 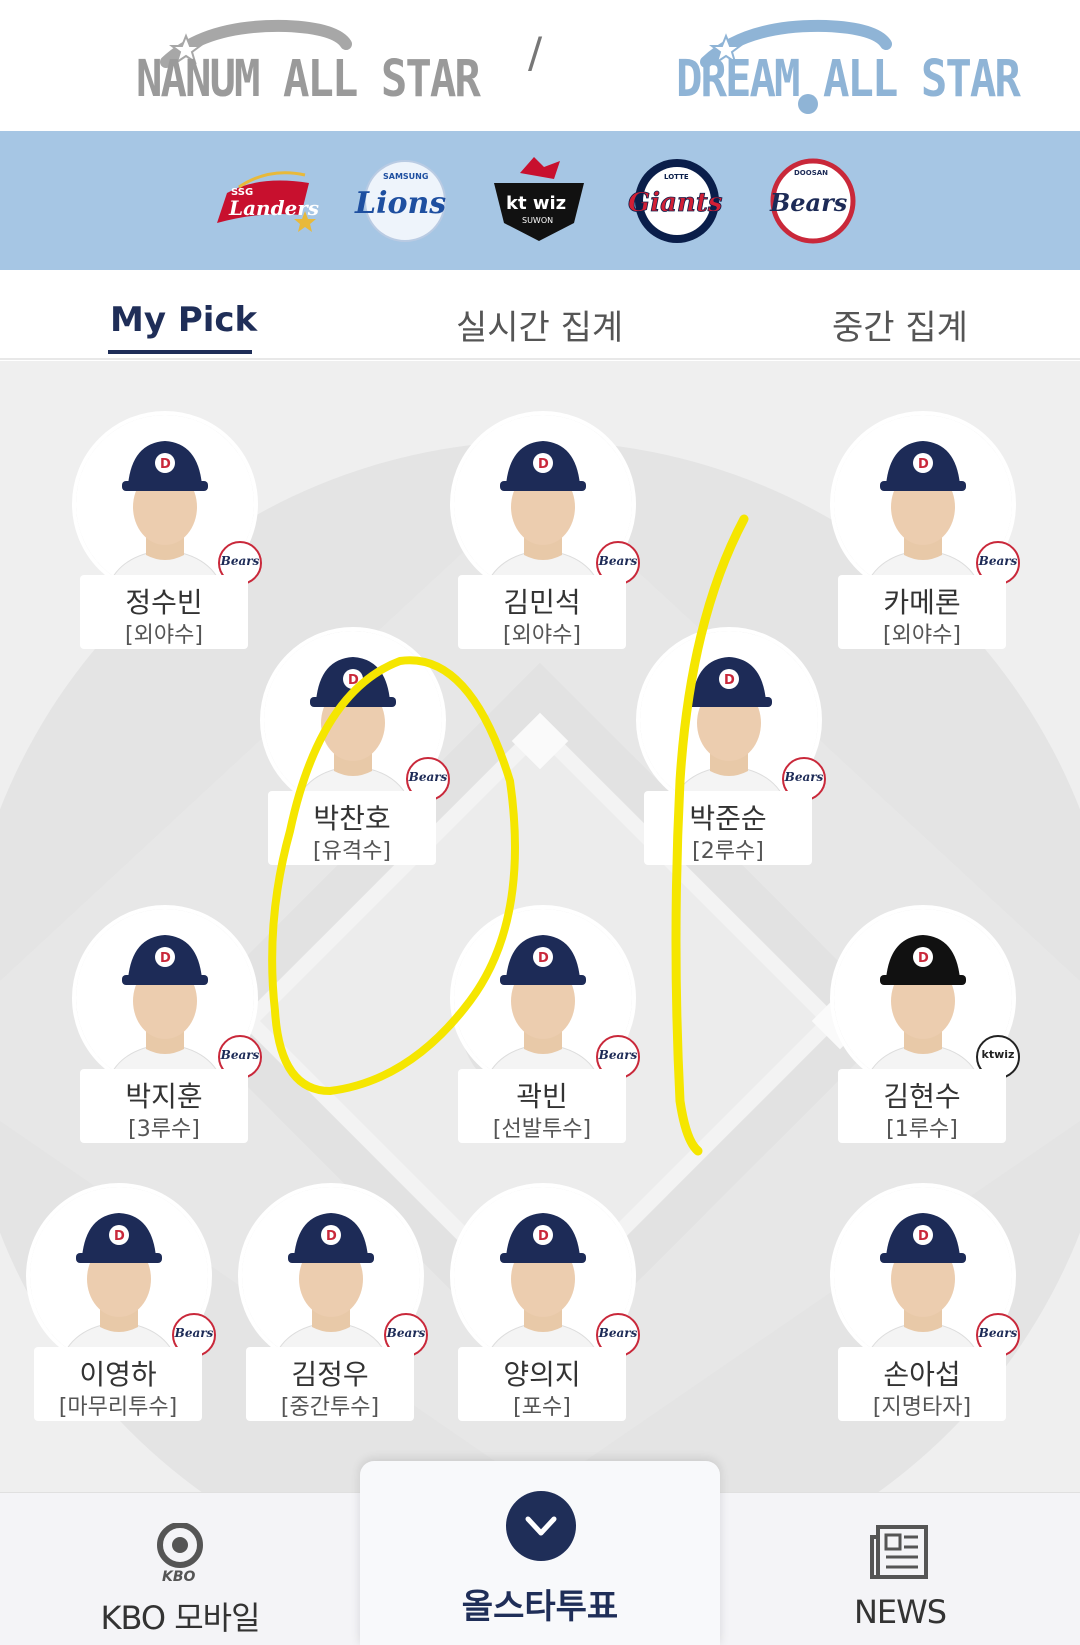 I want to click on team-logo-lotte: LOTTE Giants, so click(x=677, y=201).